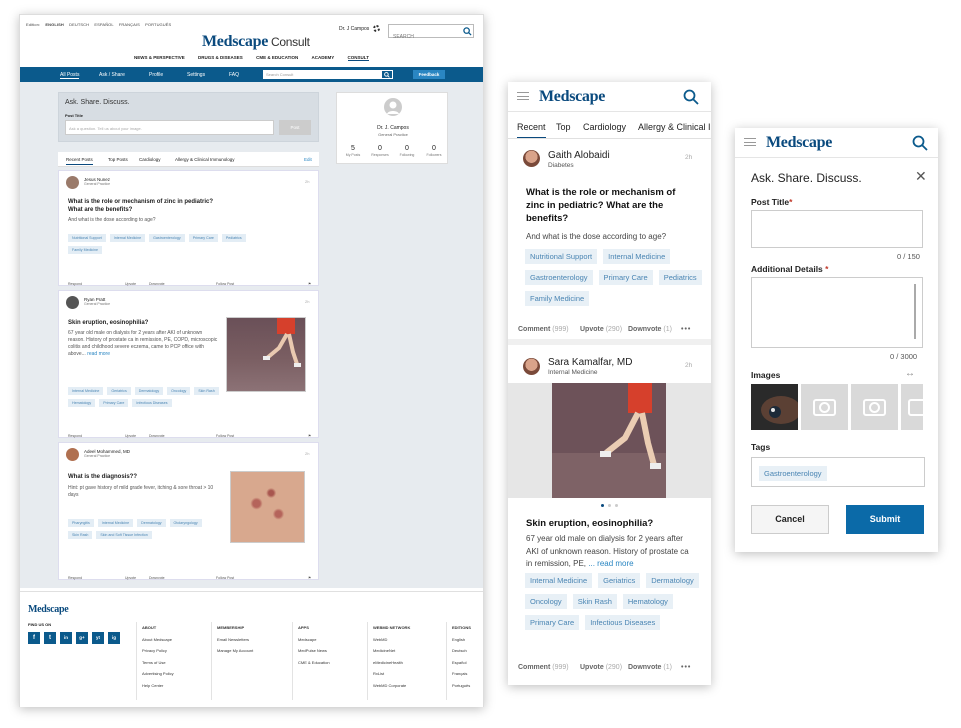  I want to click on read-more-link: read more, so click(98, 354).